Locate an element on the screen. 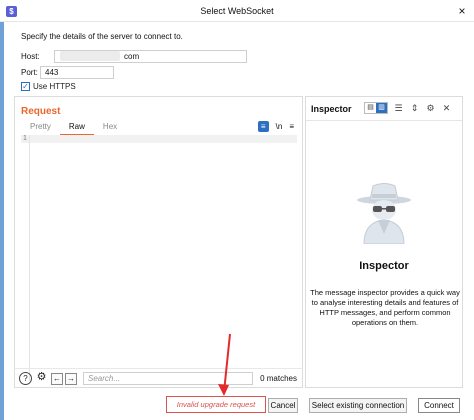 Image resolution: width=474 pixels, height=420 pixels. back-icon: ← is located at coordinates (57, 378).